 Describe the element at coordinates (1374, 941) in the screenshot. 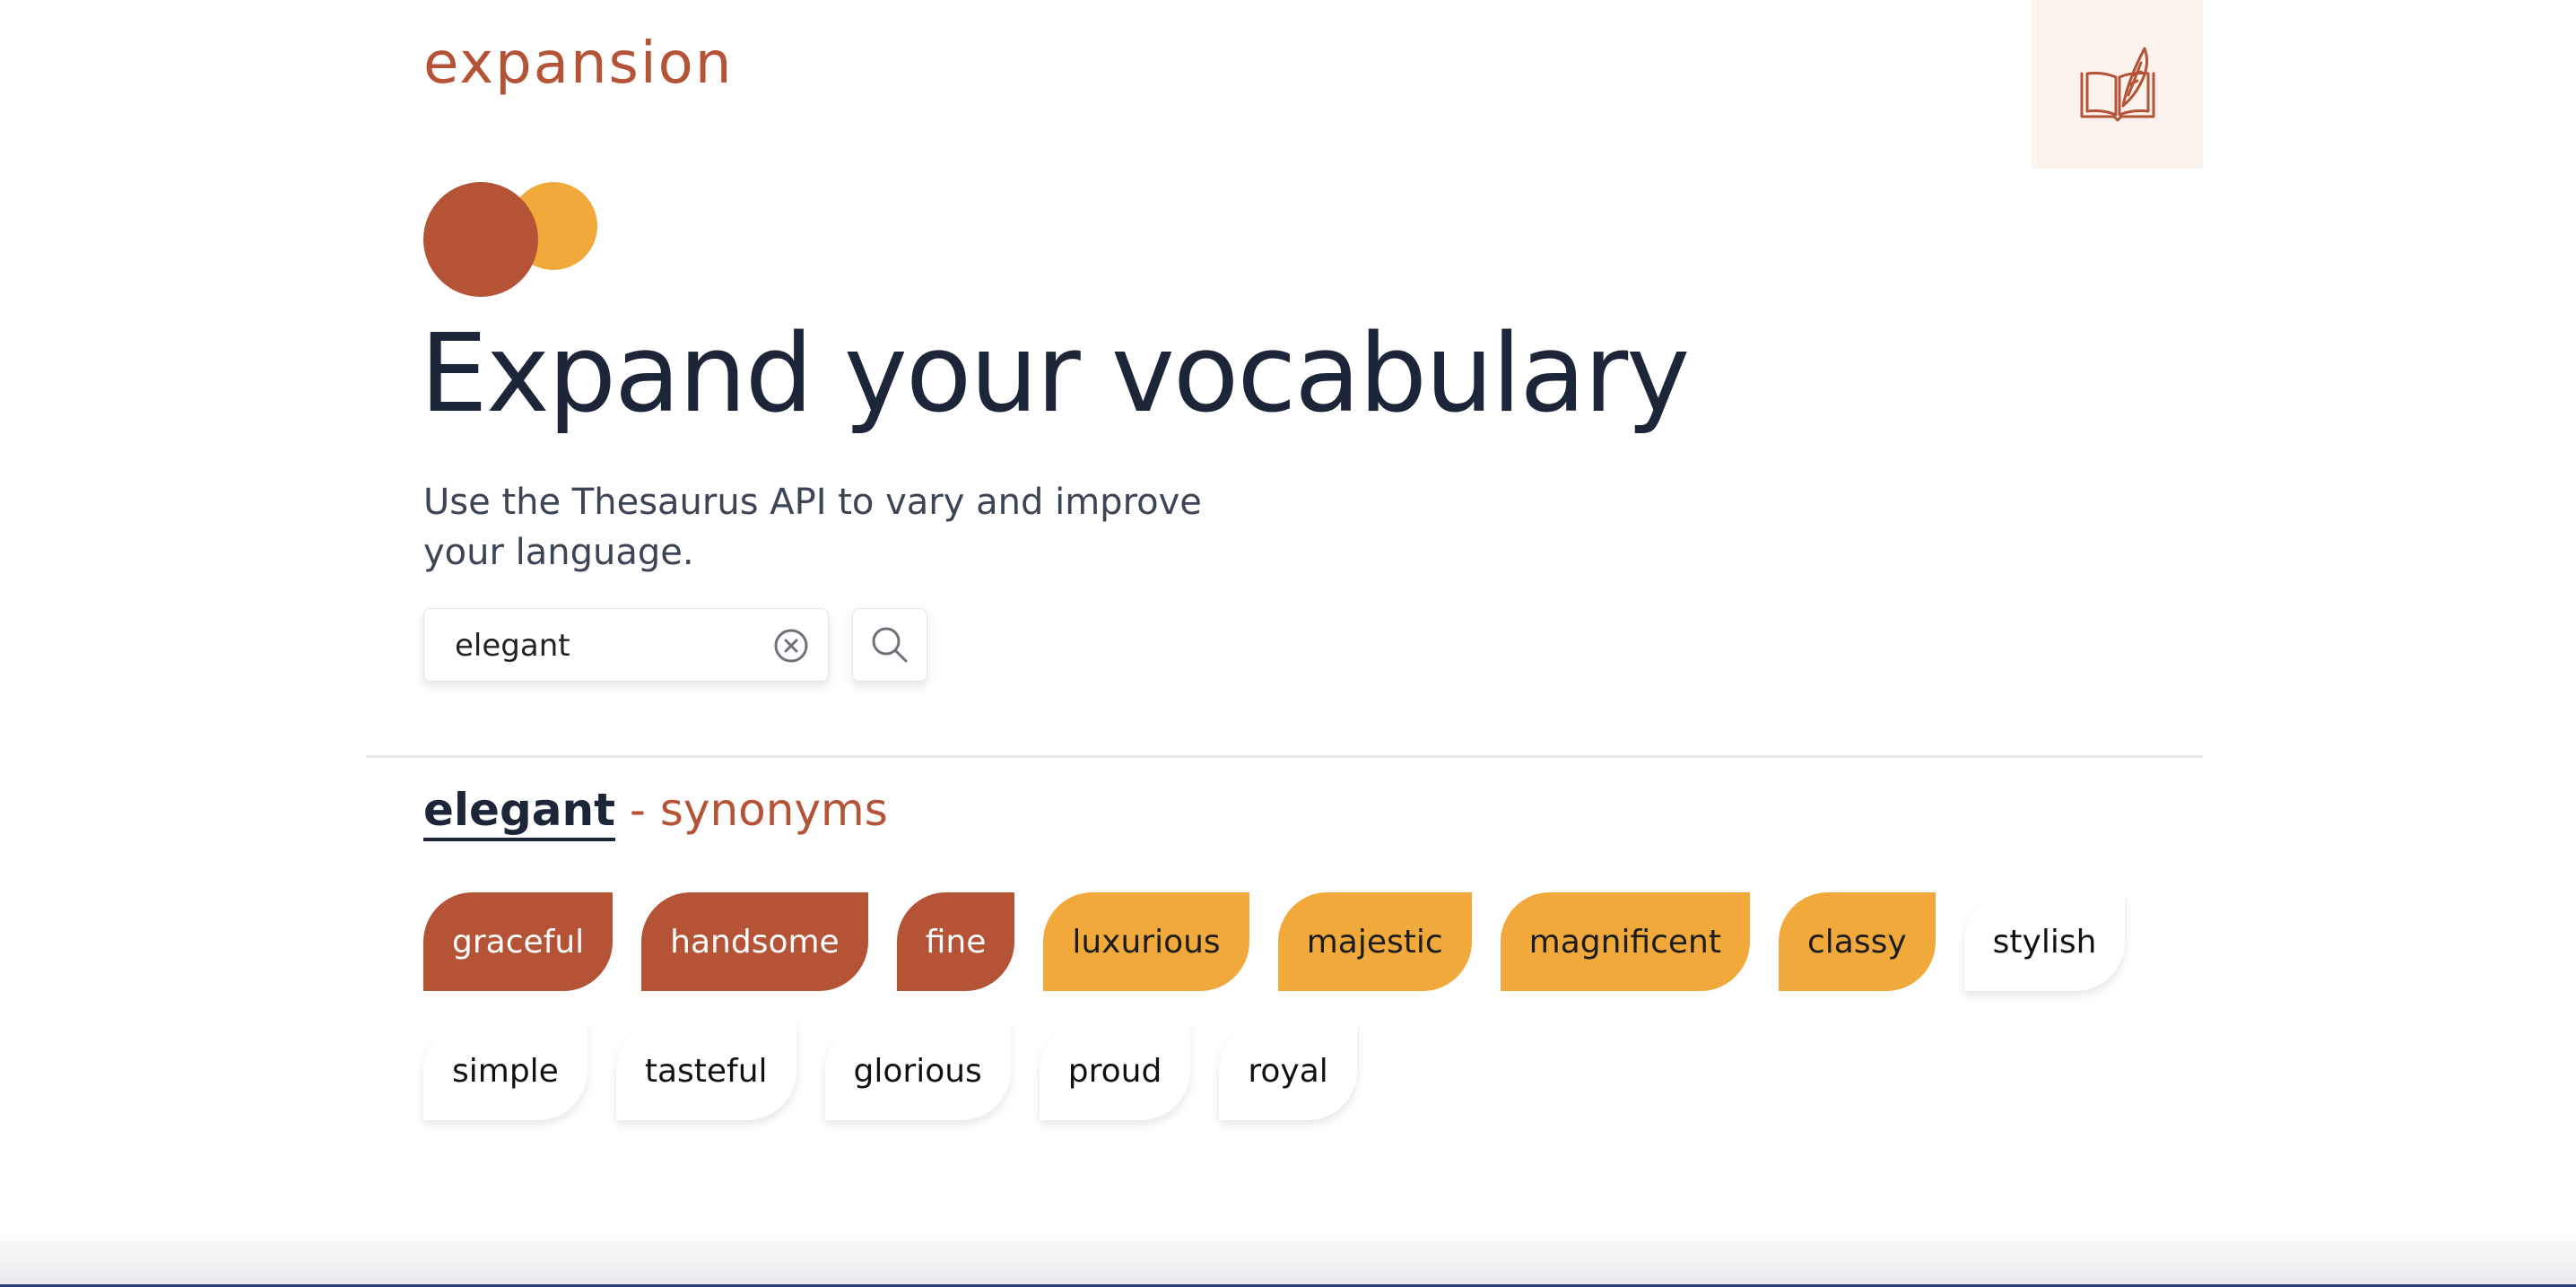

I see `synonym-chip: majestic` at that location.